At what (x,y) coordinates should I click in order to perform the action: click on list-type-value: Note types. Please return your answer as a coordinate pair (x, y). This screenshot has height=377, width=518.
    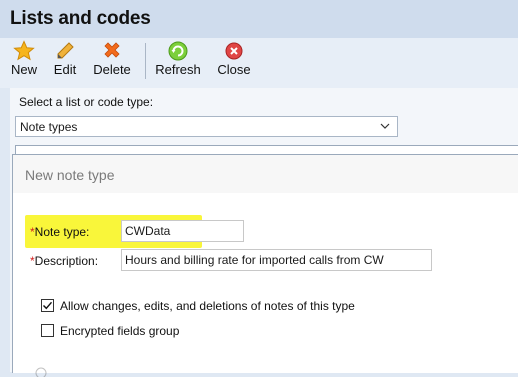
    Looking at the image, I should click on (49, 127).